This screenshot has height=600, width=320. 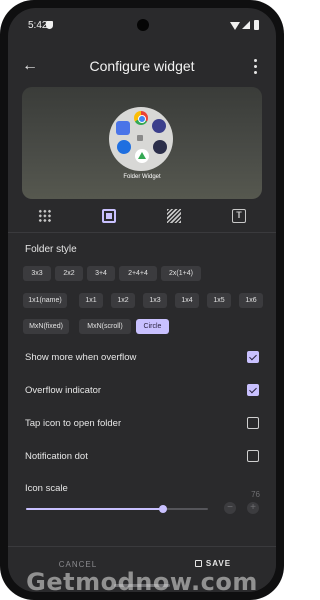 What do you see at coordinates (142, 217) in the screenshot?
I see `tab-bar: T` at bounding box center [142, 217].